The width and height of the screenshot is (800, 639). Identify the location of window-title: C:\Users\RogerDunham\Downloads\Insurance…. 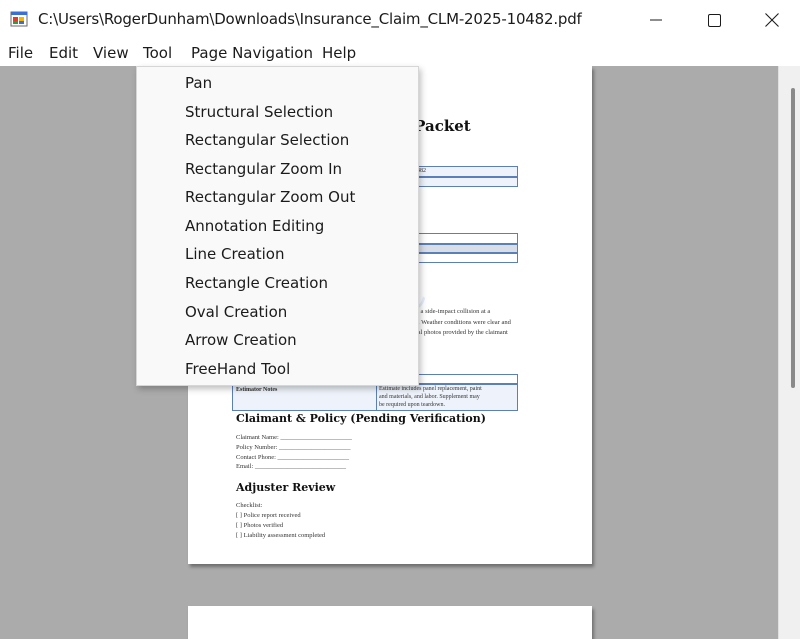
(310, 19).